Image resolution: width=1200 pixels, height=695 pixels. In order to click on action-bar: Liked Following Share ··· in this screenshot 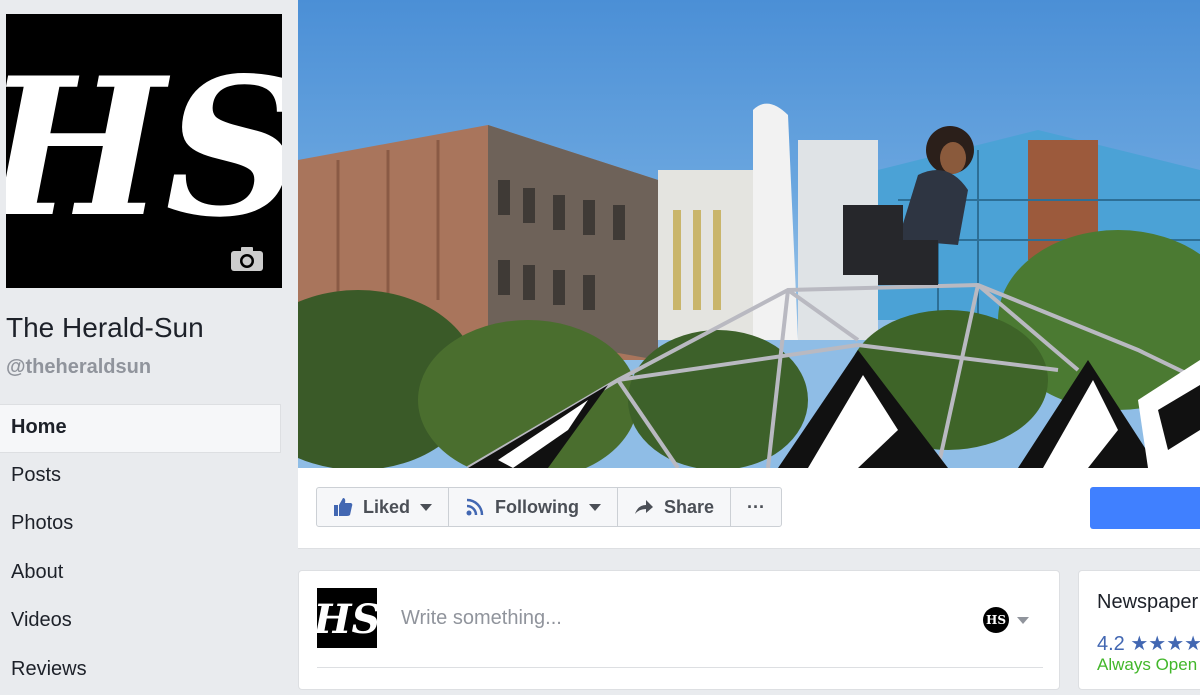, I will do `click(749, 508)`.